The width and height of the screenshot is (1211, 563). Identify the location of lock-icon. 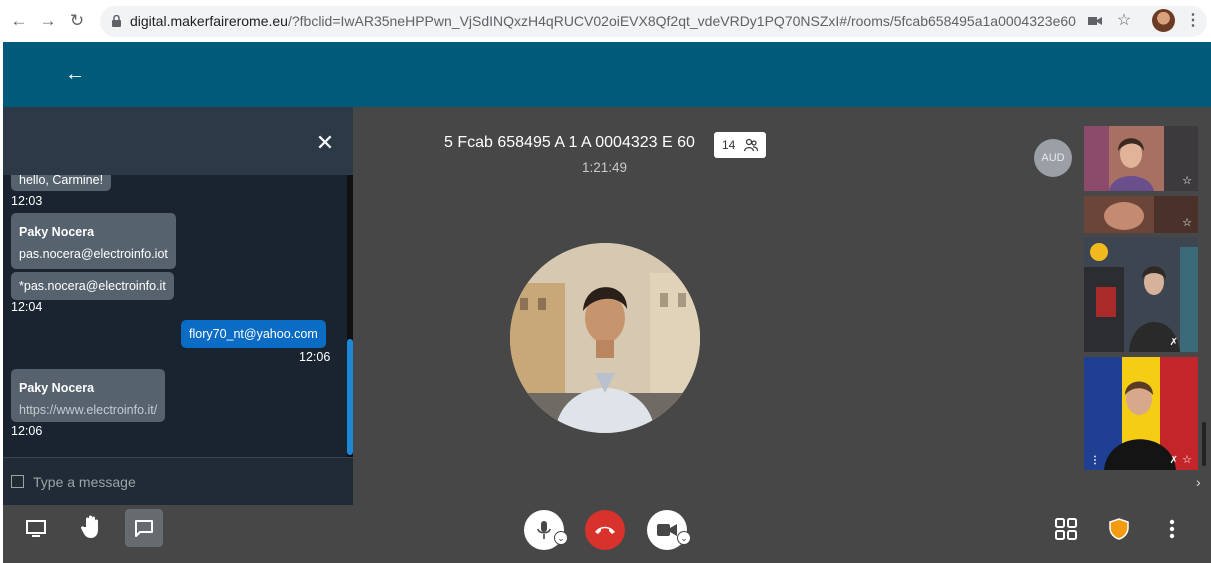
(116, 21).